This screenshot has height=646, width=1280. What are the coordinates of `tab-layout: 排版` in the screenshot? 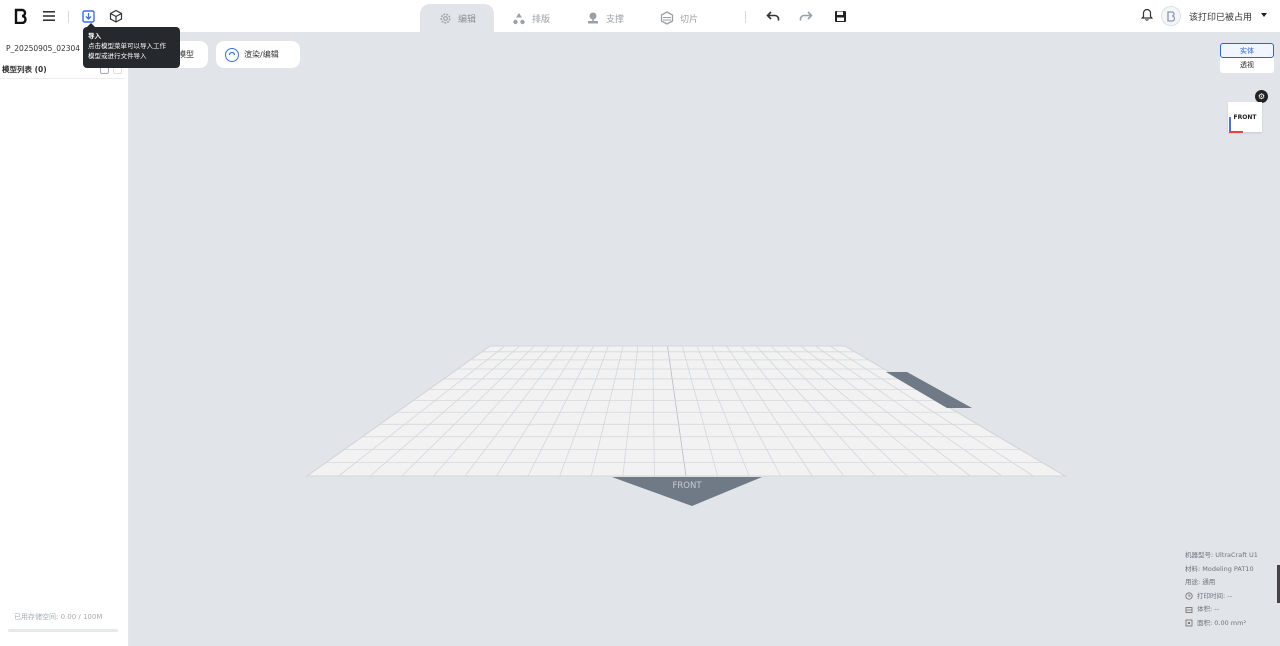 It's located at (531, 18).